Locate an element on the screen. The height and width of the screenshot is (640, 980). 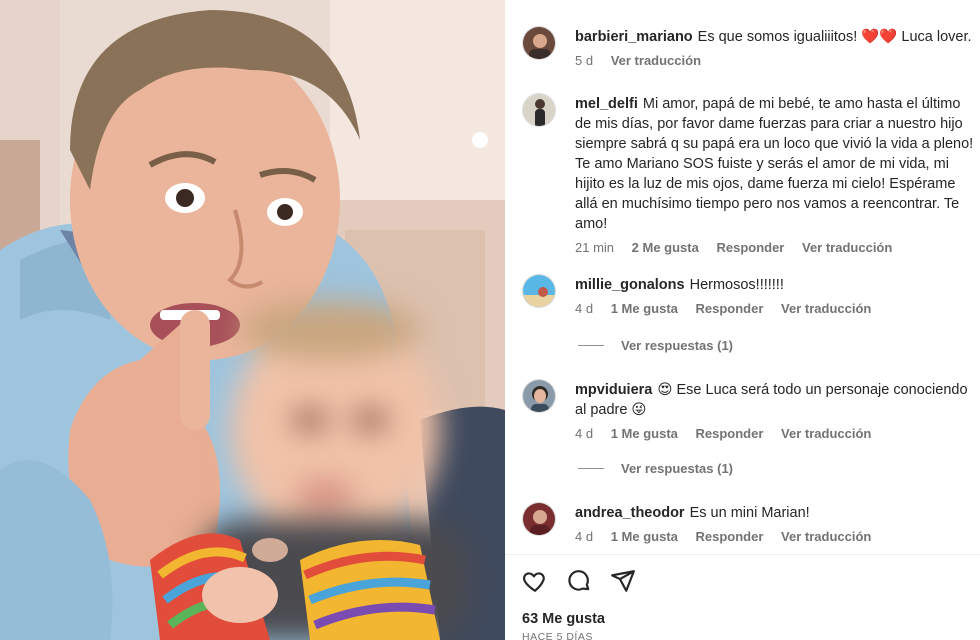
comment-username: andrea_theodor is located at coordinates (630, 513).